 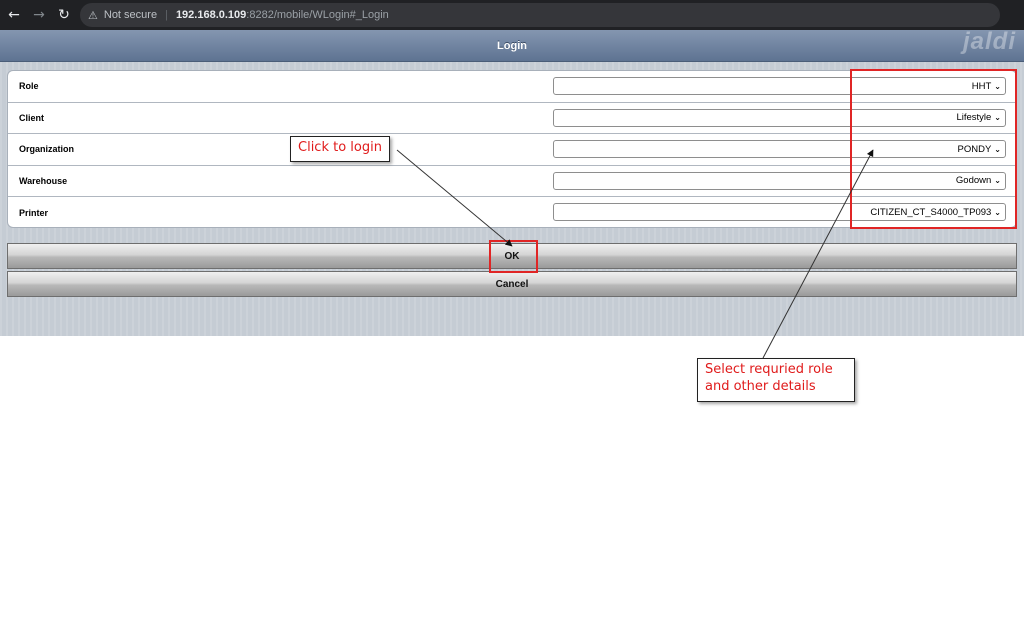 What do you see at coordinates (933, 149) in the screenshot?
I see `highlight-selects-box` at bounding box center [933, 149].